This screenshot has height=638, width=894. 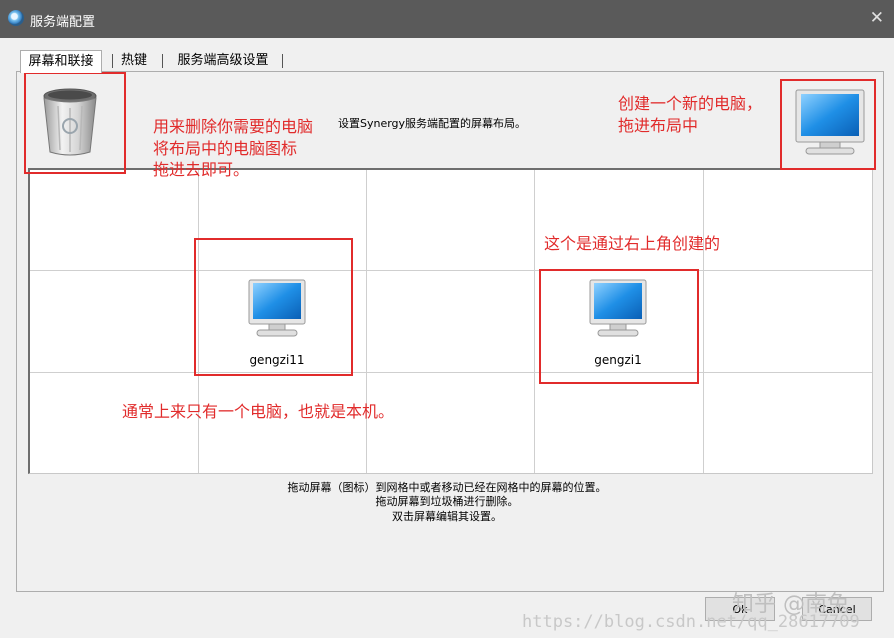 What do you see at coordinates (790, 604) in the screenshot?
I see `zhihu-watermark: 知乎 @南兔` at bounding box center [790, 604].